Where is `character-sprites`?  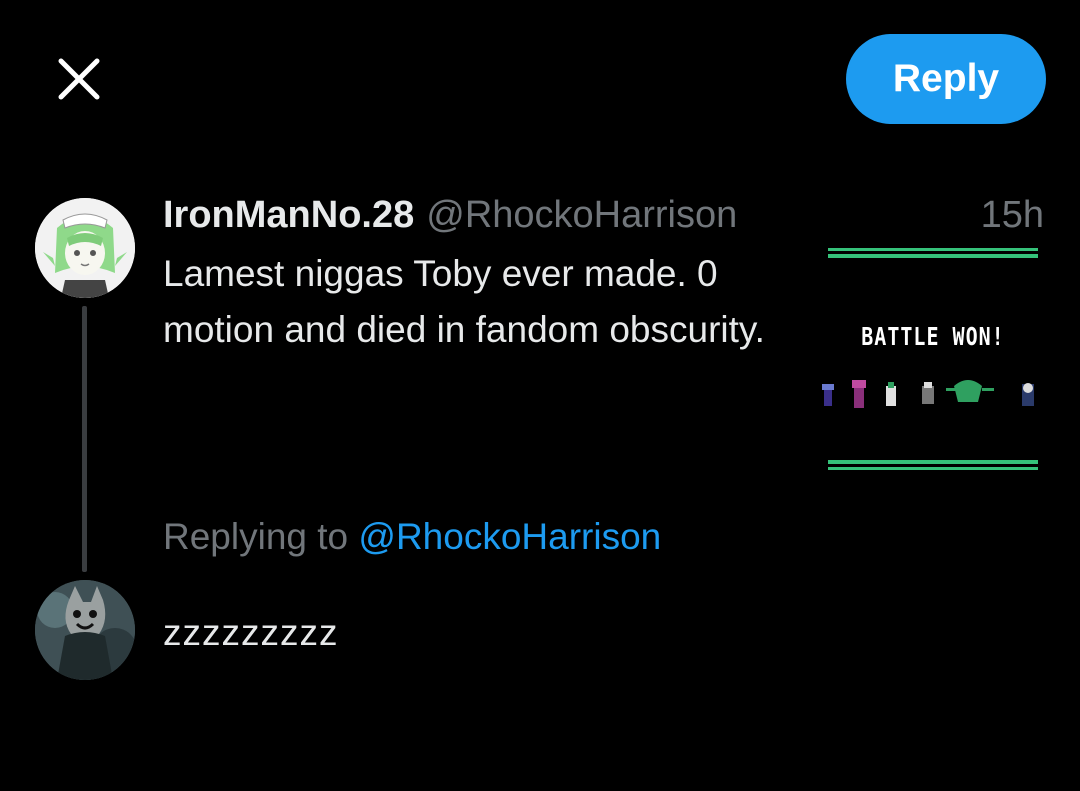
character-sprites is located at coordinates (928, 394).